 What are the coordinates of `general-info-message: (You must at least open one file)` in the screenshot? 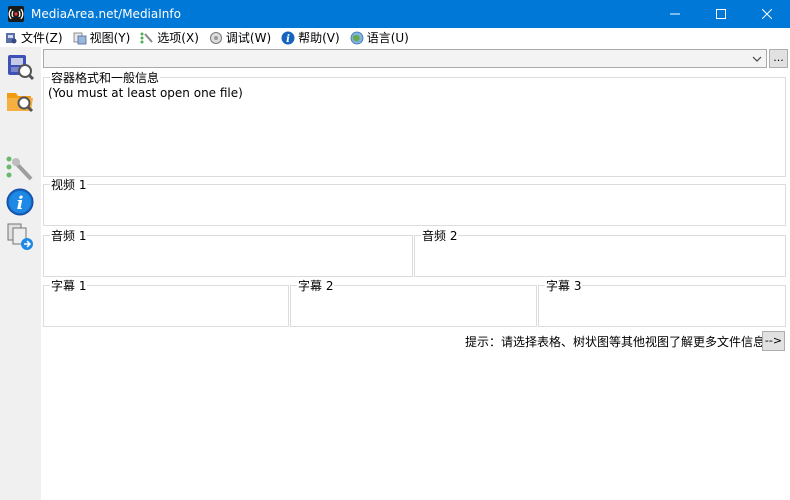 It's located at (145, 93).